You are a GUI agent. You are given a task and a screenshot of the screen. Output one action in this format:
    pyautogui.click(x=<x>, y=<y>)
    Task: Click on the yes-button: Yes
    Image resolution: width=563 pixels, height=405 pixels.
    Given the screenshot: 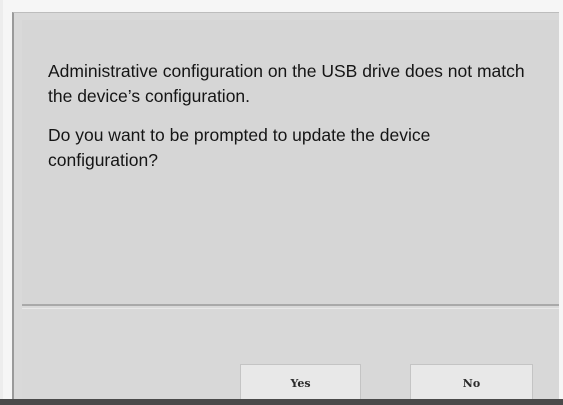 What is the action you would take?
    pyautogui.click(x=300, y=383)
    